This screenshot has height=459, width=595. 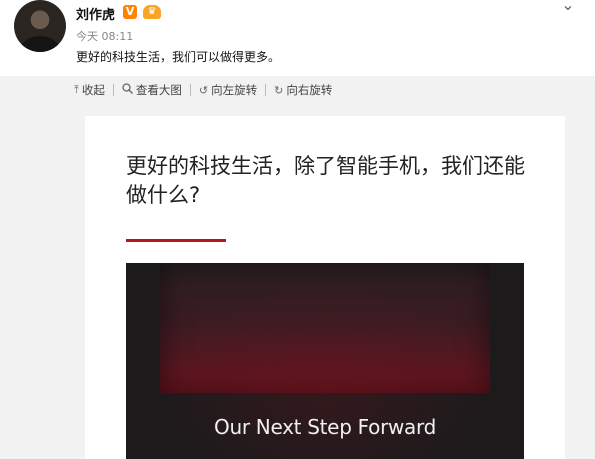 I want to click on rotate-left-icon: ↺, so click(x=203, y=90).